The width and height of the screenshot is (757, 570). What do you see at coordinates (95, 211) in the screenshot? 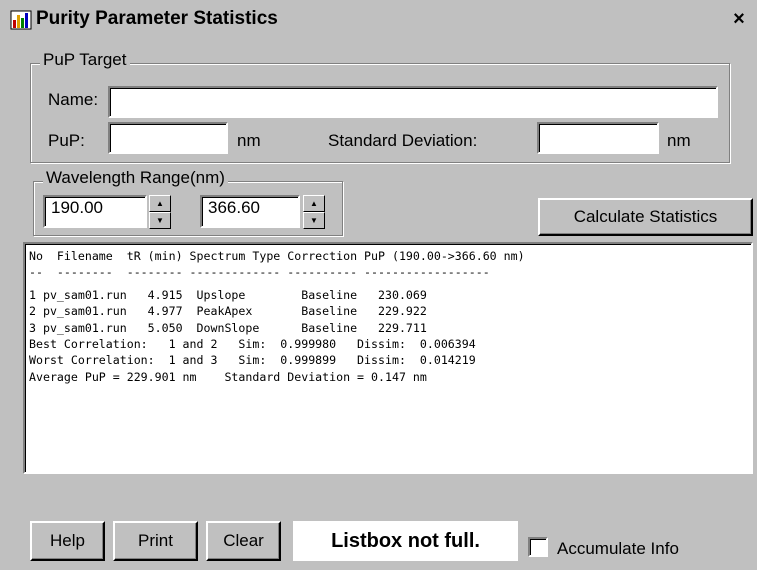
I see `wavelength-start-input: 190.00` at bounding box center [95, 211].